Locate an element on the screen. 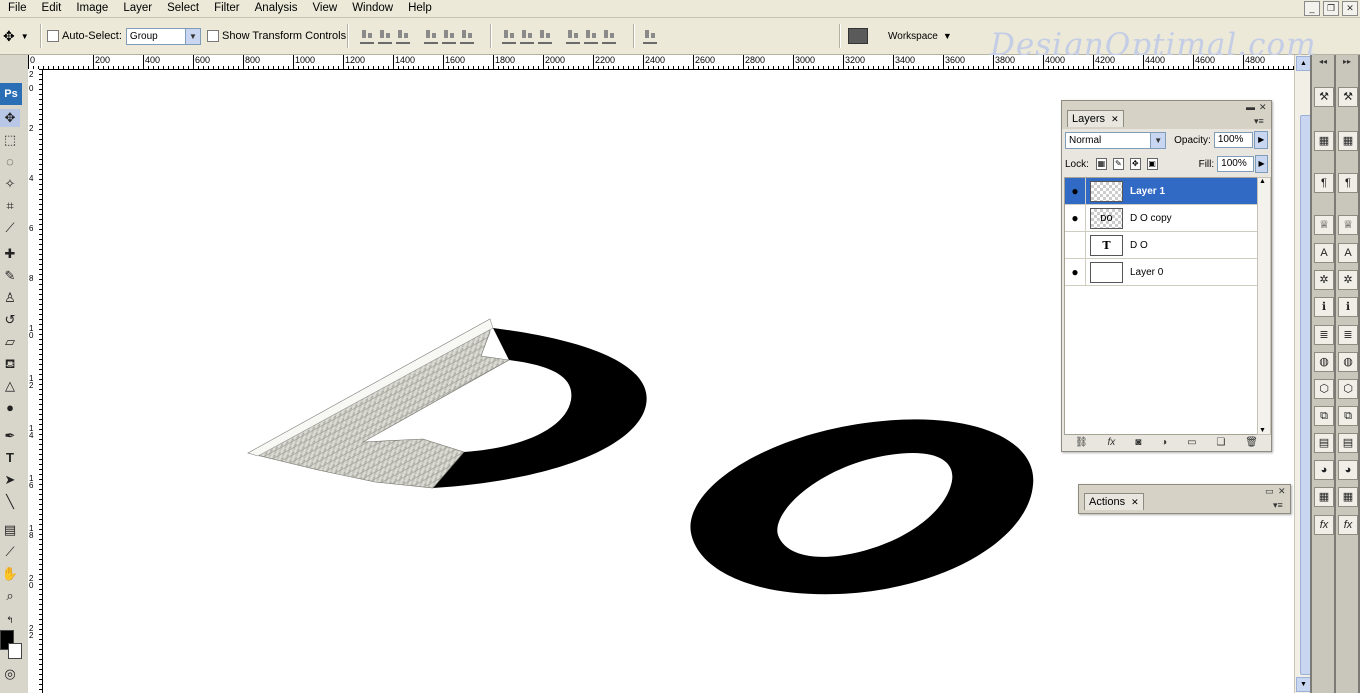 This screenshot has width=1360, height=696. new-layer-icon: ❏ is located at coordinates (1220, 442).